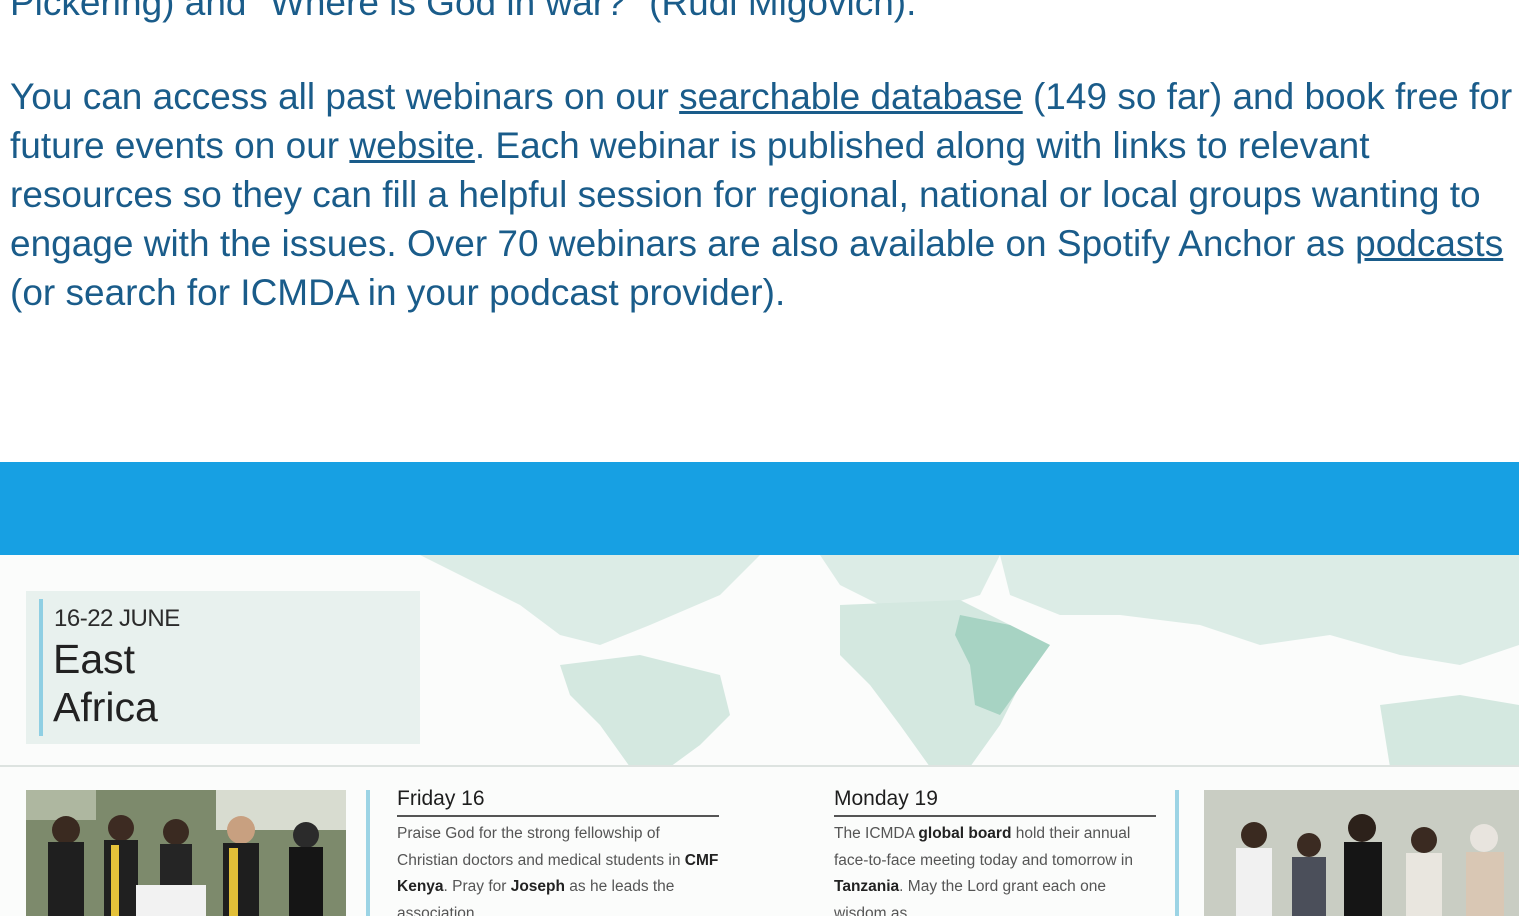  What do you see at coordinates (645, 711) in the screenshot?
I see `map-south-america` at bounding box center [645, 711].